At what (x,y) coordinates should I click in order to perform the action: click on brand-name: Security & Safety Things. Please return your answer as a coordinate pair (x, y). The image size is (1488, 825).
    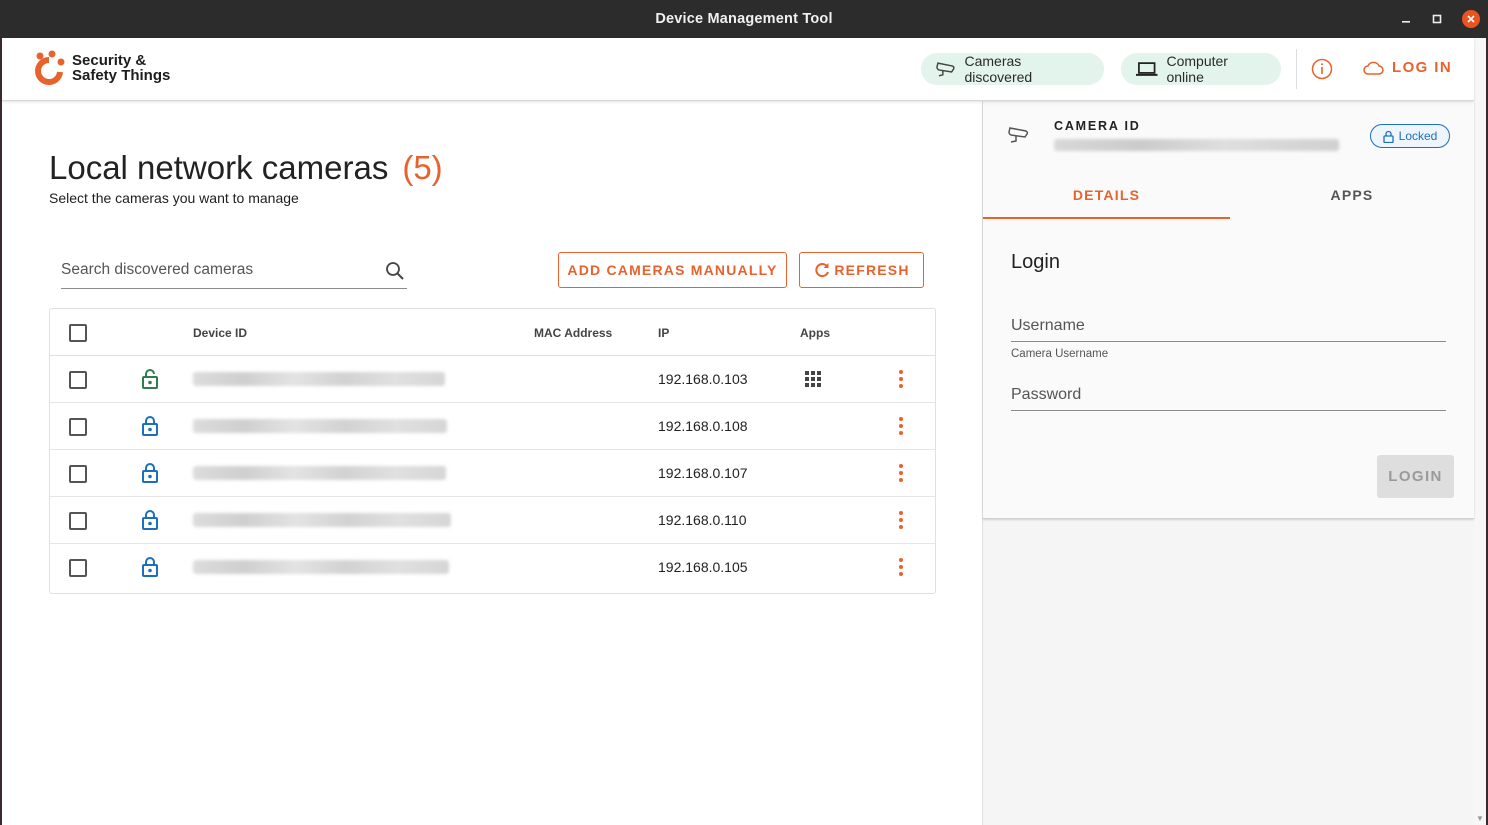
    Looking at the image, I should click on (121, 68).